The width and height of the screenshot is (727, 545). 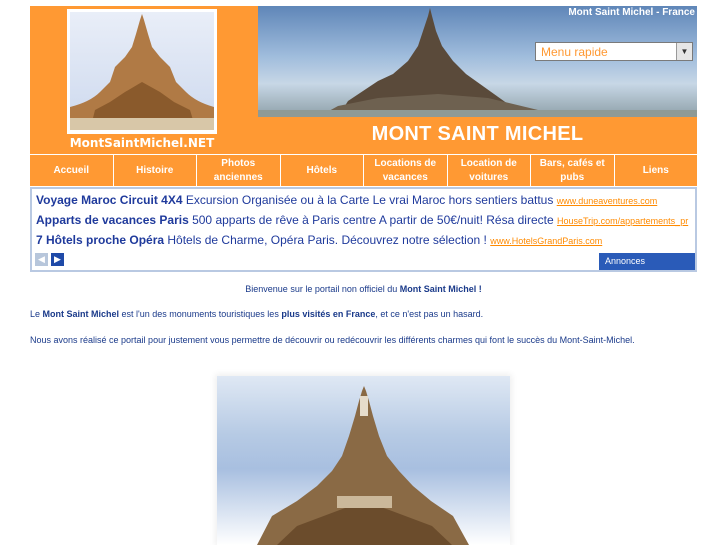 I want to click on nav-item-liens: Liens, so click(x=656, y=170).